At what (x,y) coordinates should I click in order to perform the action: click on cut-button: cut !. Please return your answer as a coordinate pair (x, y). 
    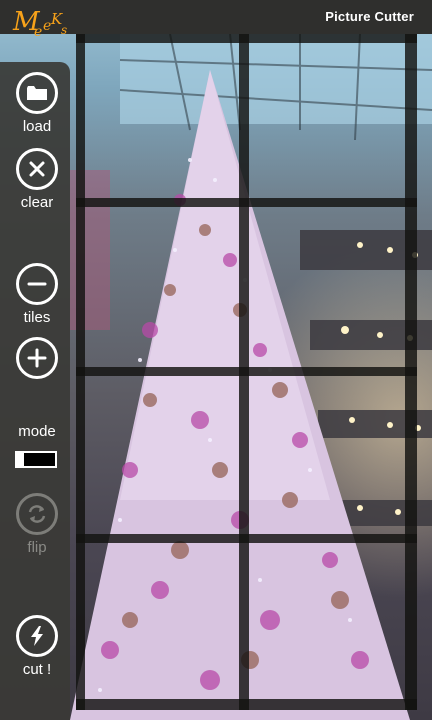
    Looking at the image, I should click on (37, 646).